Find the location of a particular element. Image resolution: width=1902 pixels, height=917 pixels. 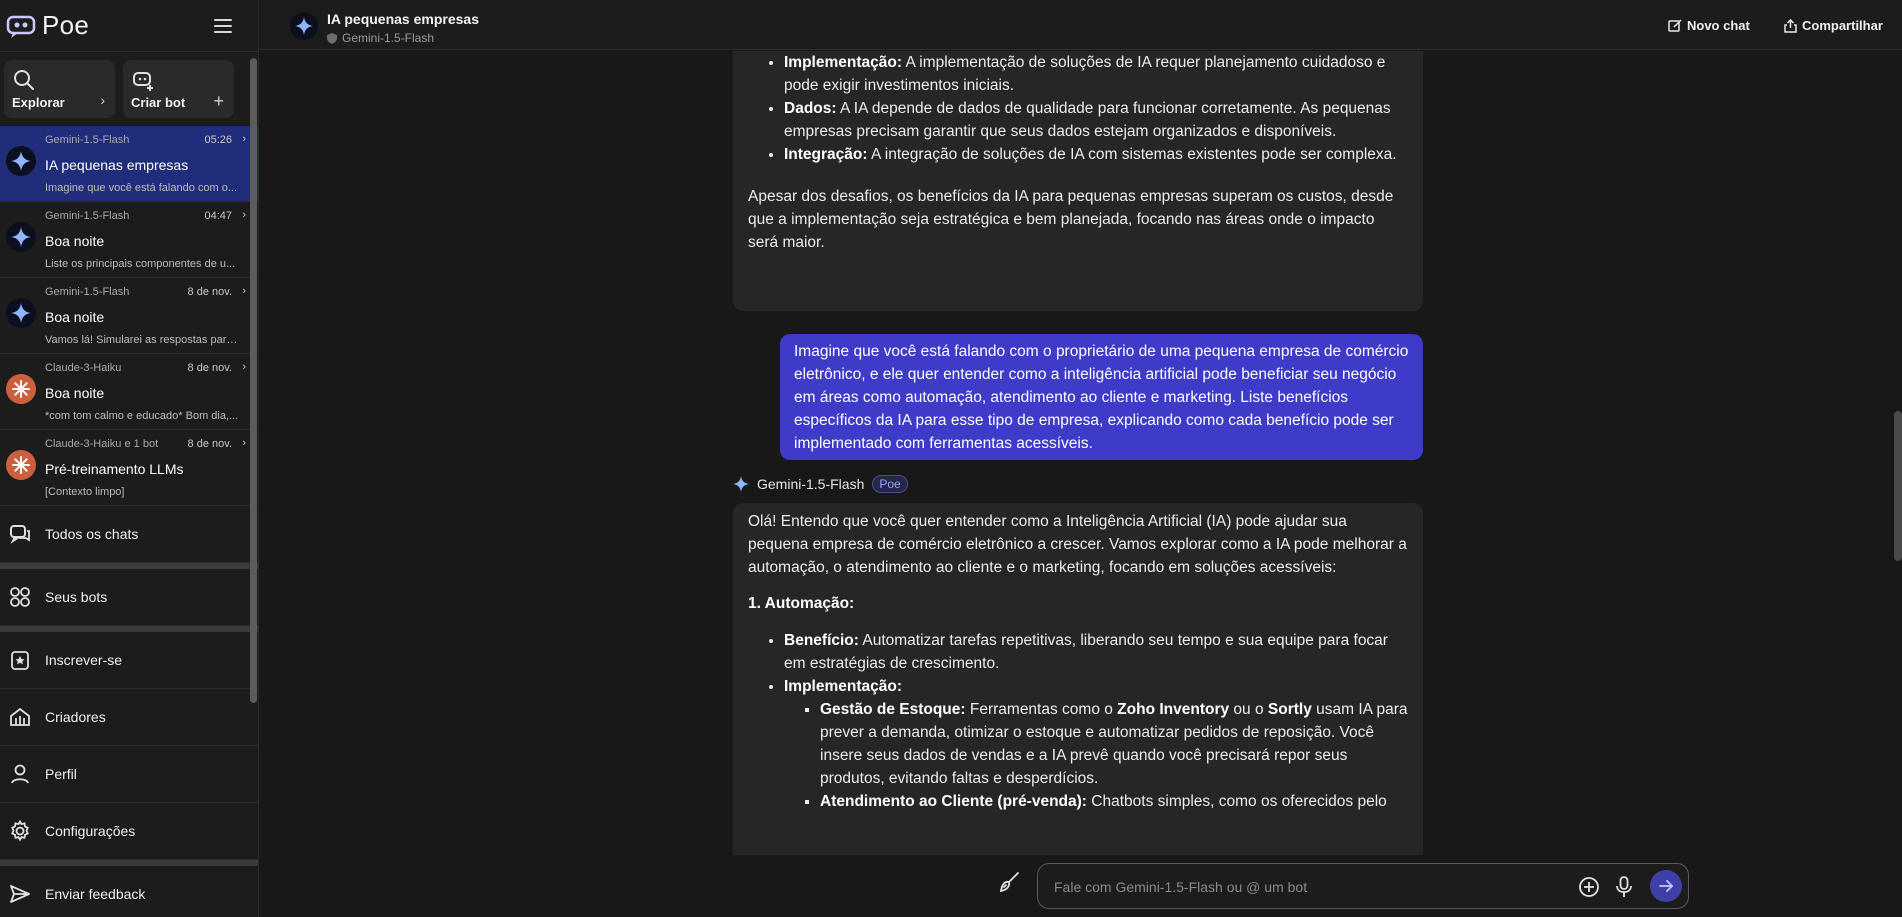

share-icon is located at coordinates (1790, 25).